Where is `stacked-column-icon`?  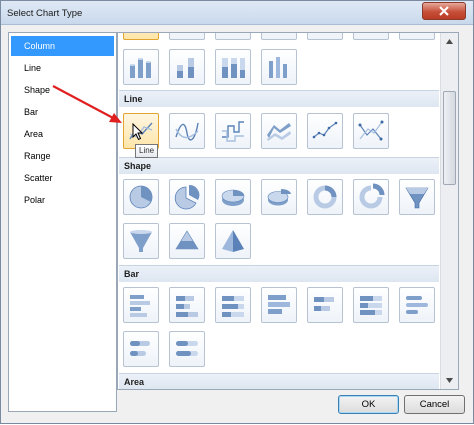
stacked-column-icon is located at coordinates (141, 34).